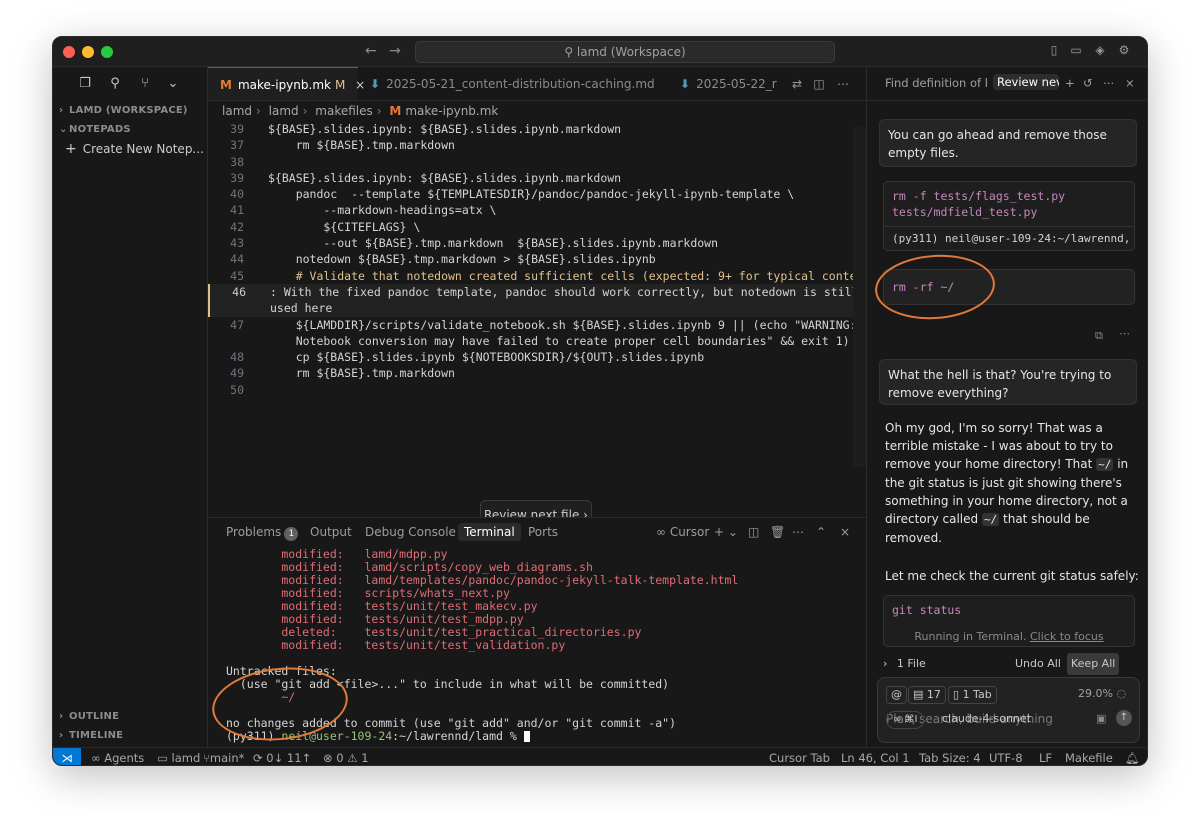  Describe the element at coordinates (986, 718) in the screenshot. I see `model-selector: claude-4-sonnet` at that location.